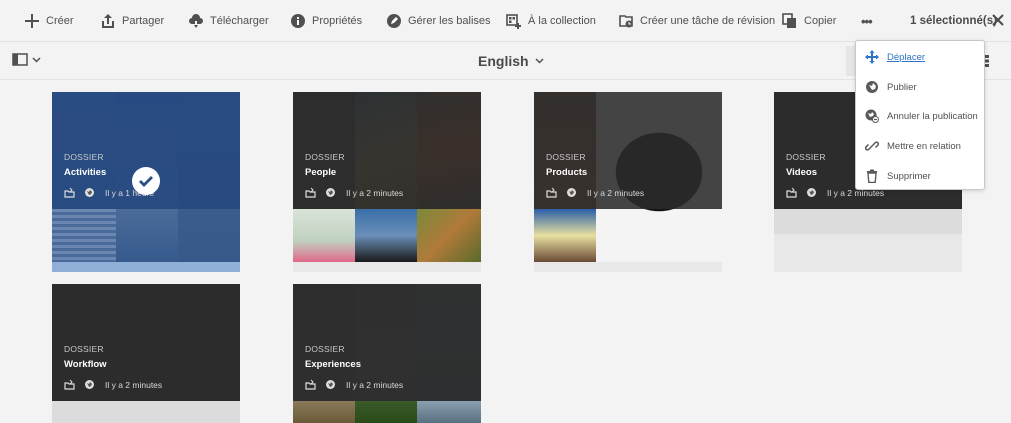  I want to click on checkmark-icon, so click(146, 181).